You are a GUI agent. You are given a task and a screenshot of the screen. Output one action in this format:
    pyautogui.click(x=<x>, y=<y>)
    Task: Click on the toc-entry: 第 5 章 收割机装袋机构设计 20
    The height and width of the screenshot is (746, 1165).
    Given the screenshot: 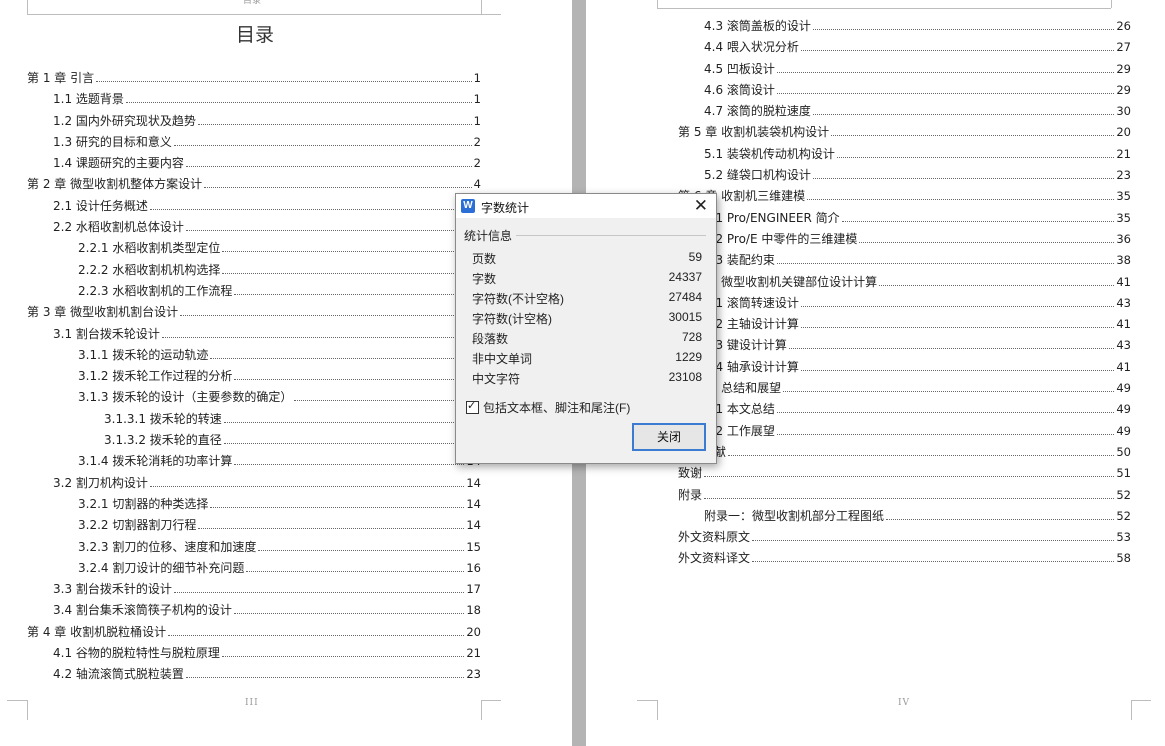 What is the action you would take?
    pyautogui.click(x=904, y=133)
    